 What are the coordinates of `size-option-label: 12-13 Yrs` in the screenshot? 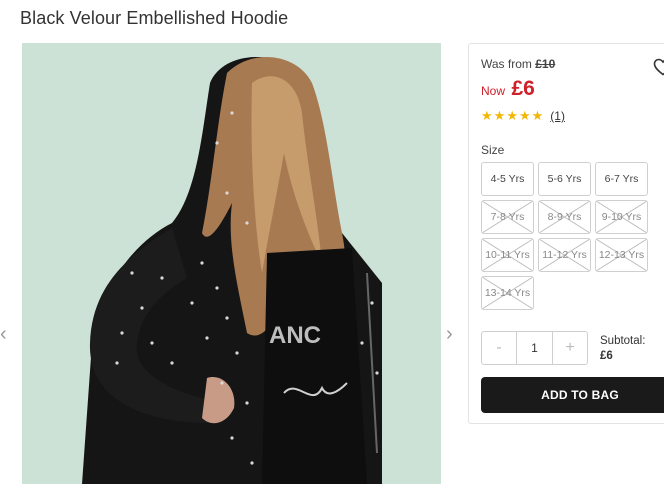 It's located at (621, 255).